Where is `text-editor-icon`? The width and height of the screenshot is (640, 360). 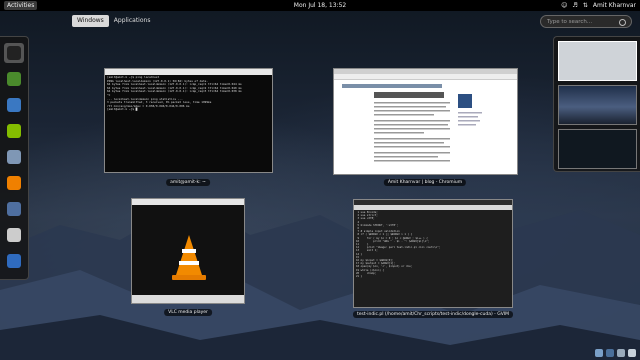 text-editor-icon is located at coordinates (14, 157).